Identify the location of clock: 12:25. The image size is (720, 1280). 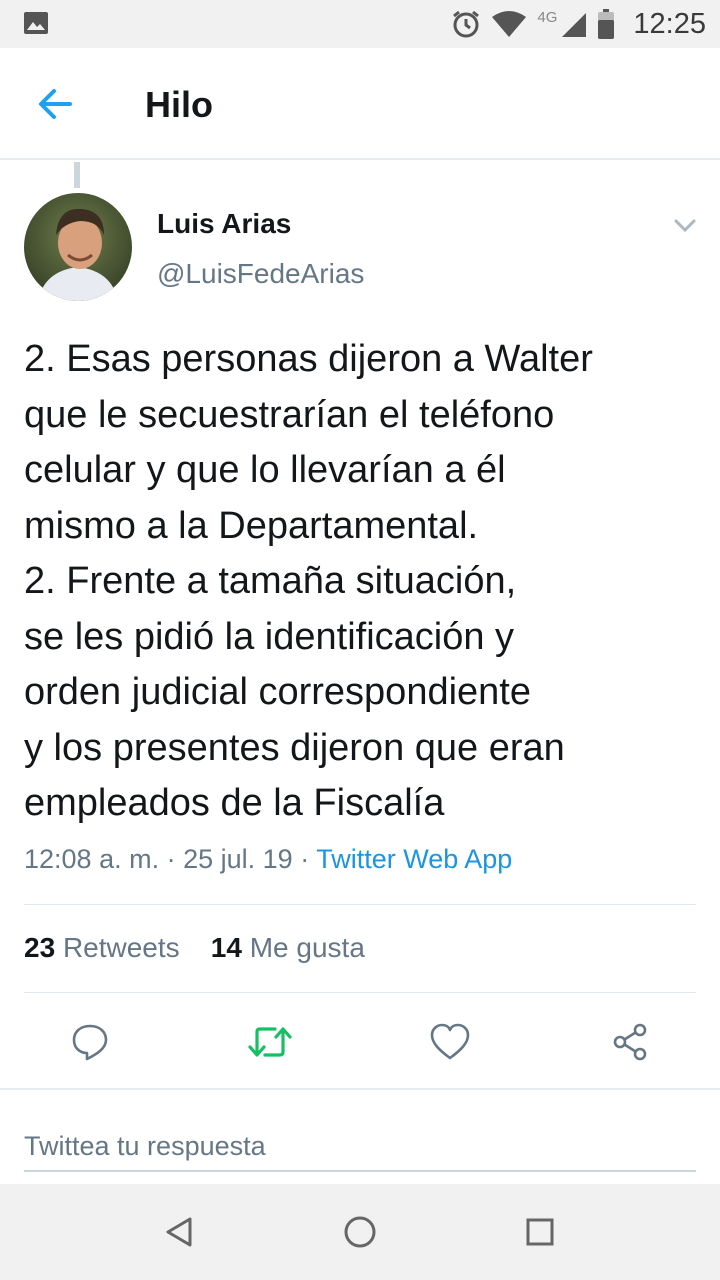
(669, 23).